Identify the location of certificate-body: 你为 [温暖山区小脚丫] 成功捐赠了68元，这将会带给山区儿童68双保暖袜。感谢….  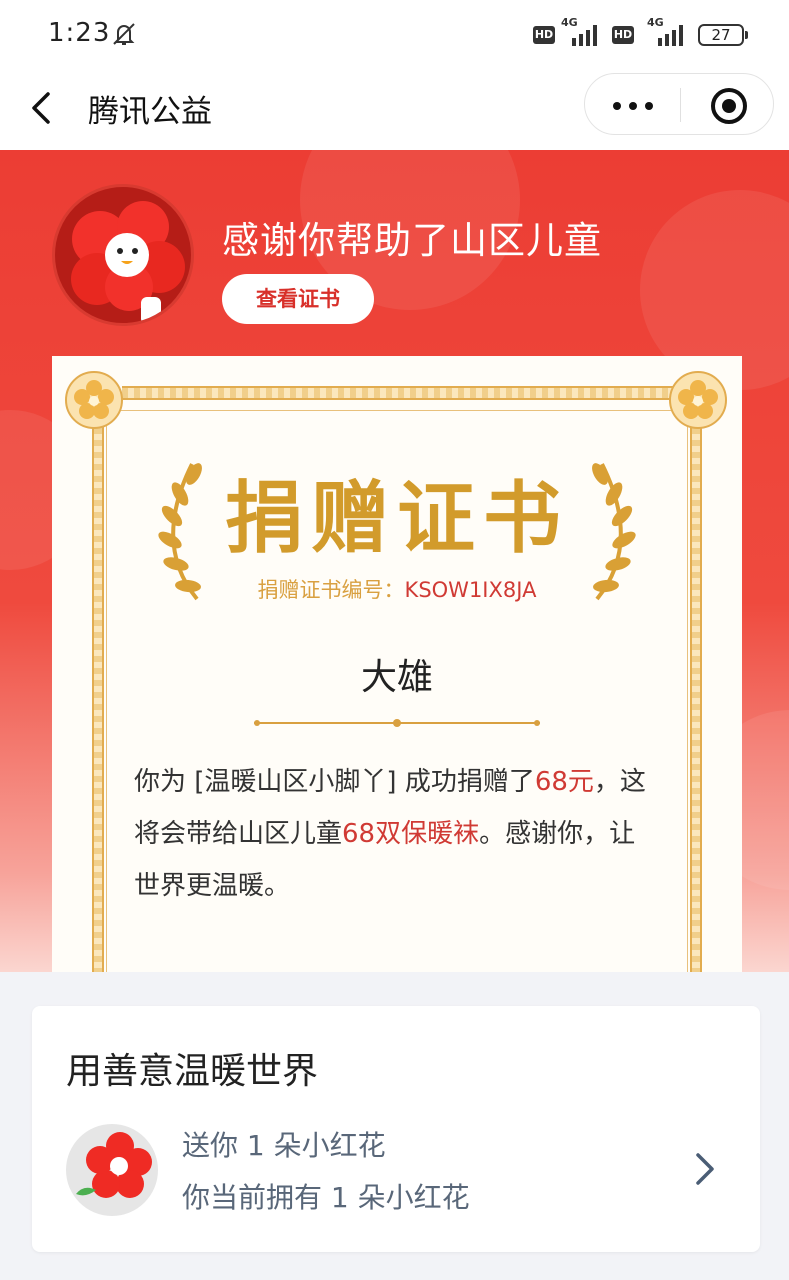
(394, 834).